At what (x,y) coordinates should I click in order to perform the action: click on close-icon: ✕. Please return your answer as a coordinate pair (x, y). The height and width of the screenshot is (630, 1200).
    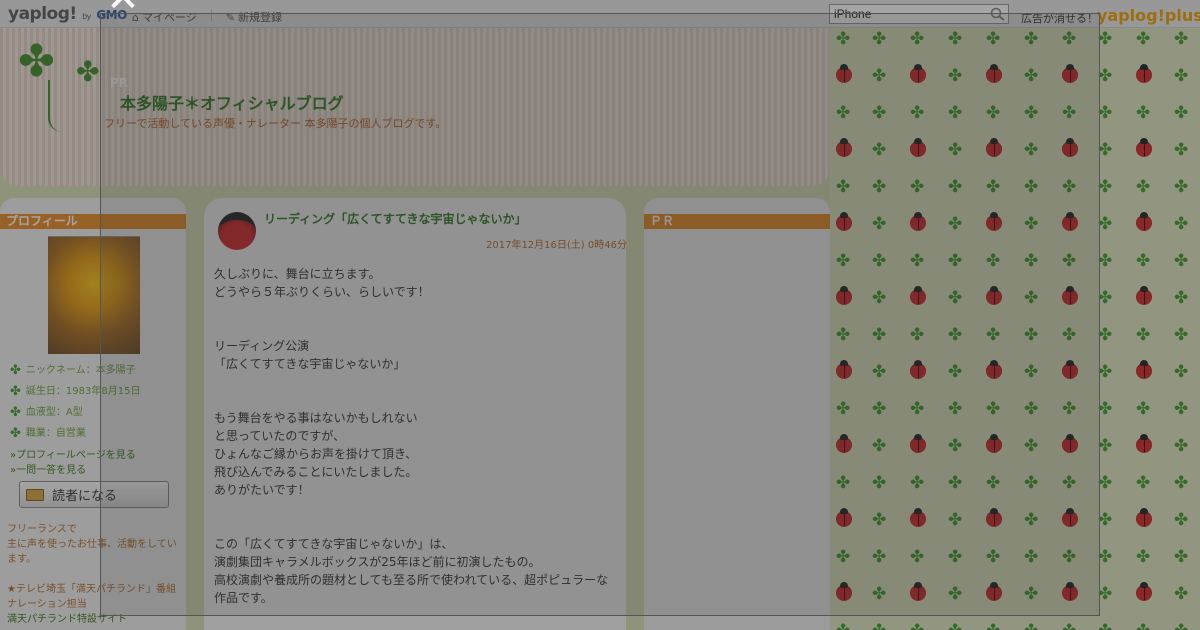
    Looking at the image, I should click on (123, 9).